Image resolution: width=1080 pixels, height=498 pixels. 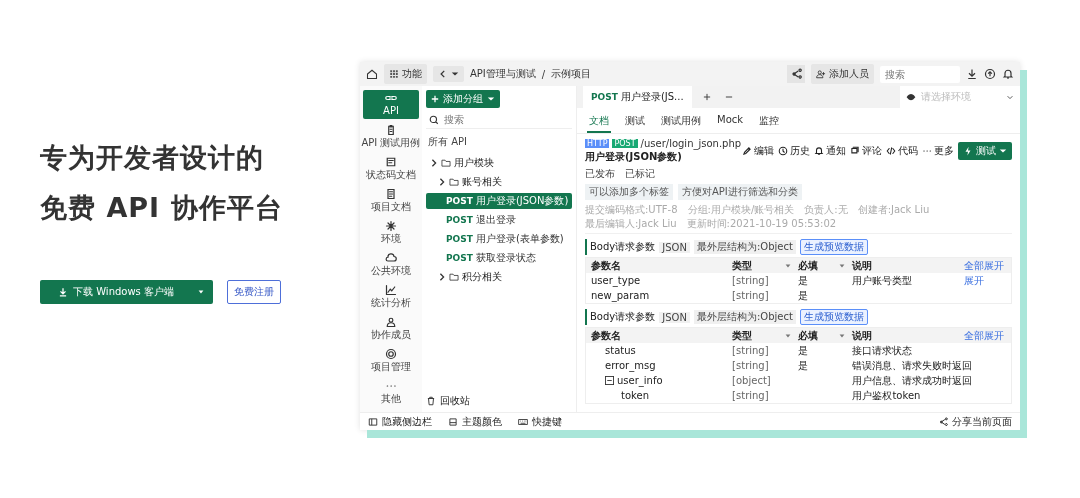 What do you see at coordinates (741, 210) in the screenshot?
I see `meta-info: 分组:用户模块/账号相关` at bounding box center [741, 210].